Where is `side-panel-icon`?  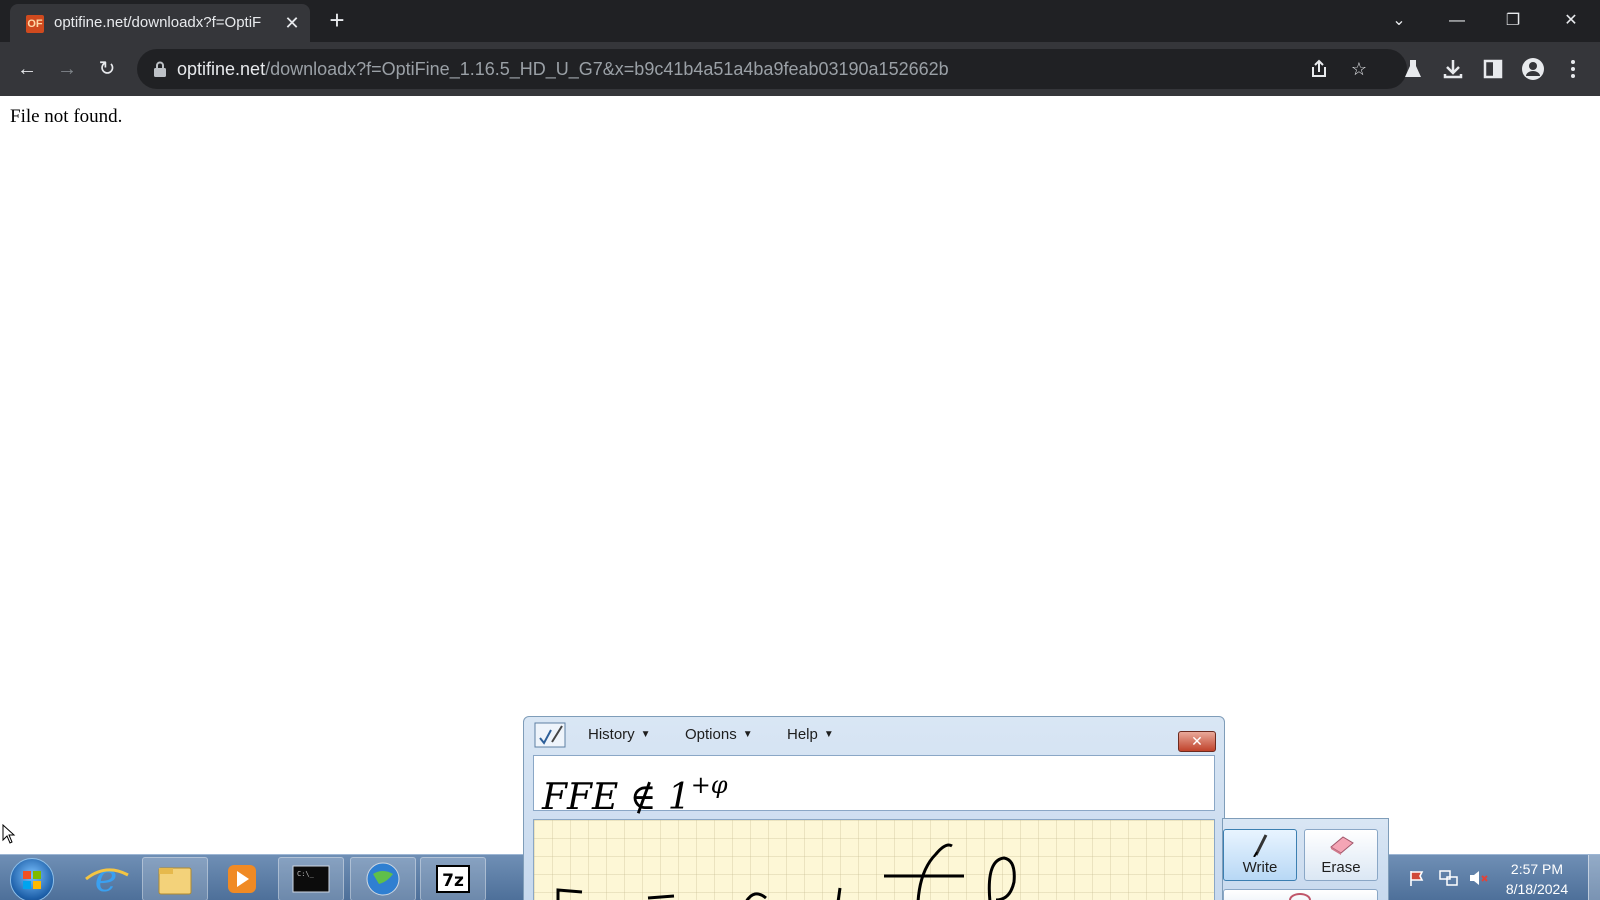 side-panel-icon is located at coordinates (1493, 69).